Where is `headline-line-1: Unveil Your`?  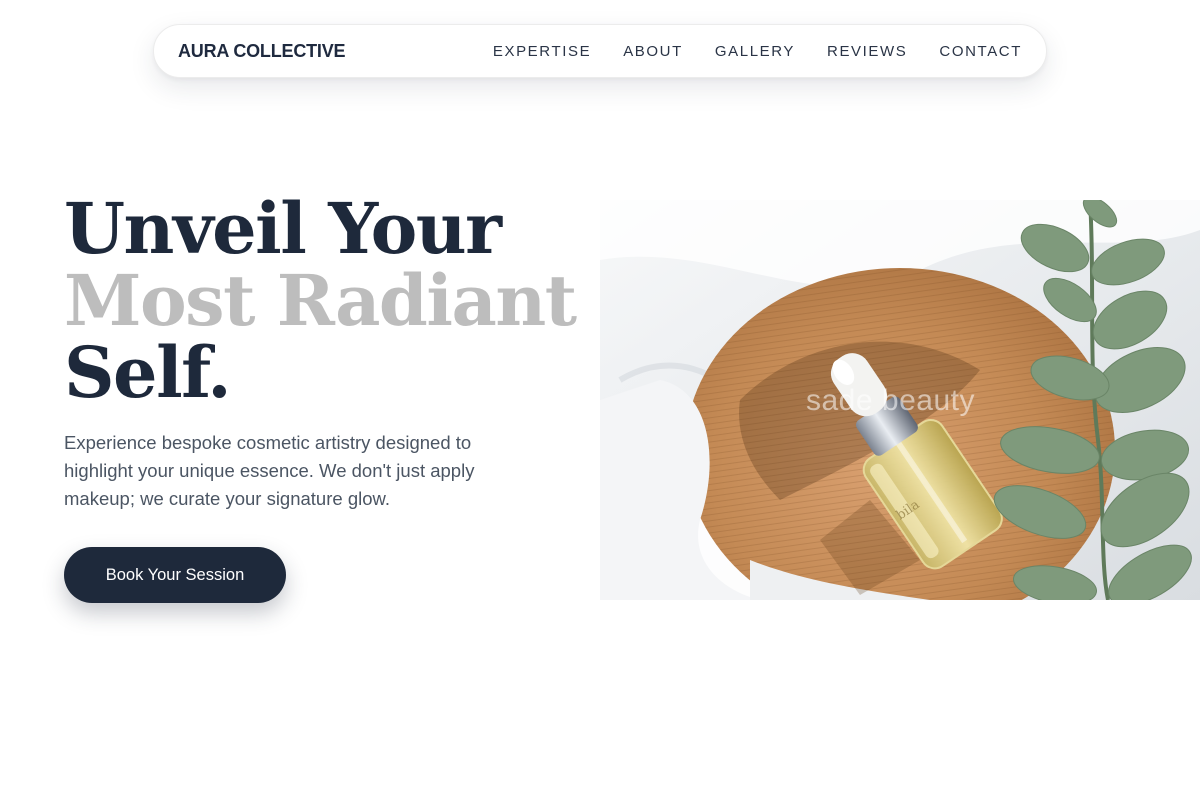
headline-line-1: Unveil Your is located at coordinates (283, 228).